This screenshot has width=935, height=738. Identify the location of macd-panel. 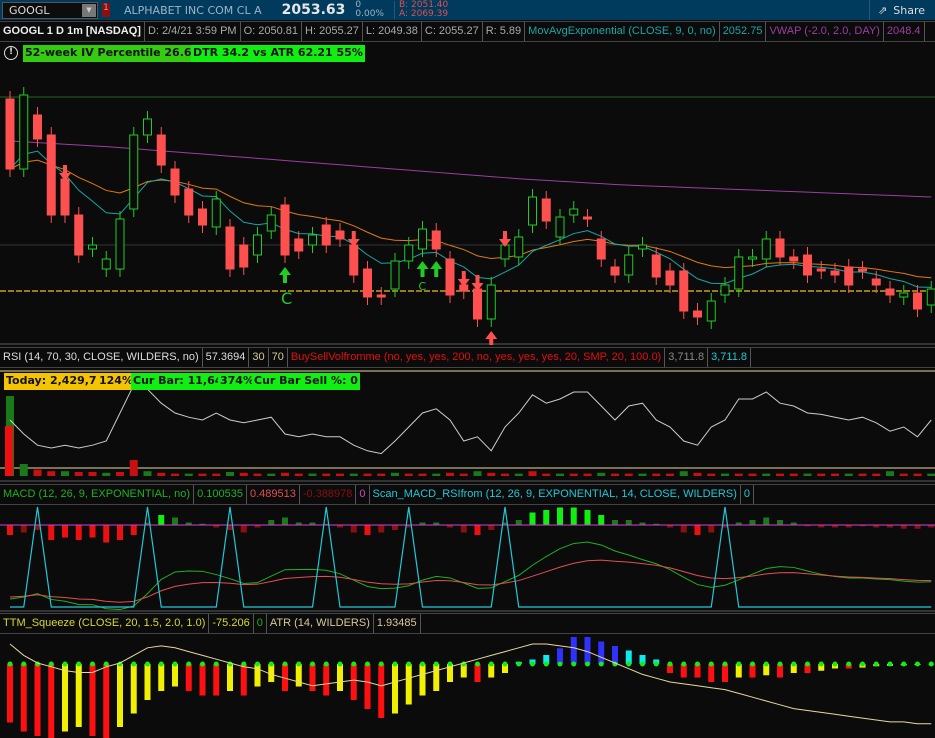
(467, 558).